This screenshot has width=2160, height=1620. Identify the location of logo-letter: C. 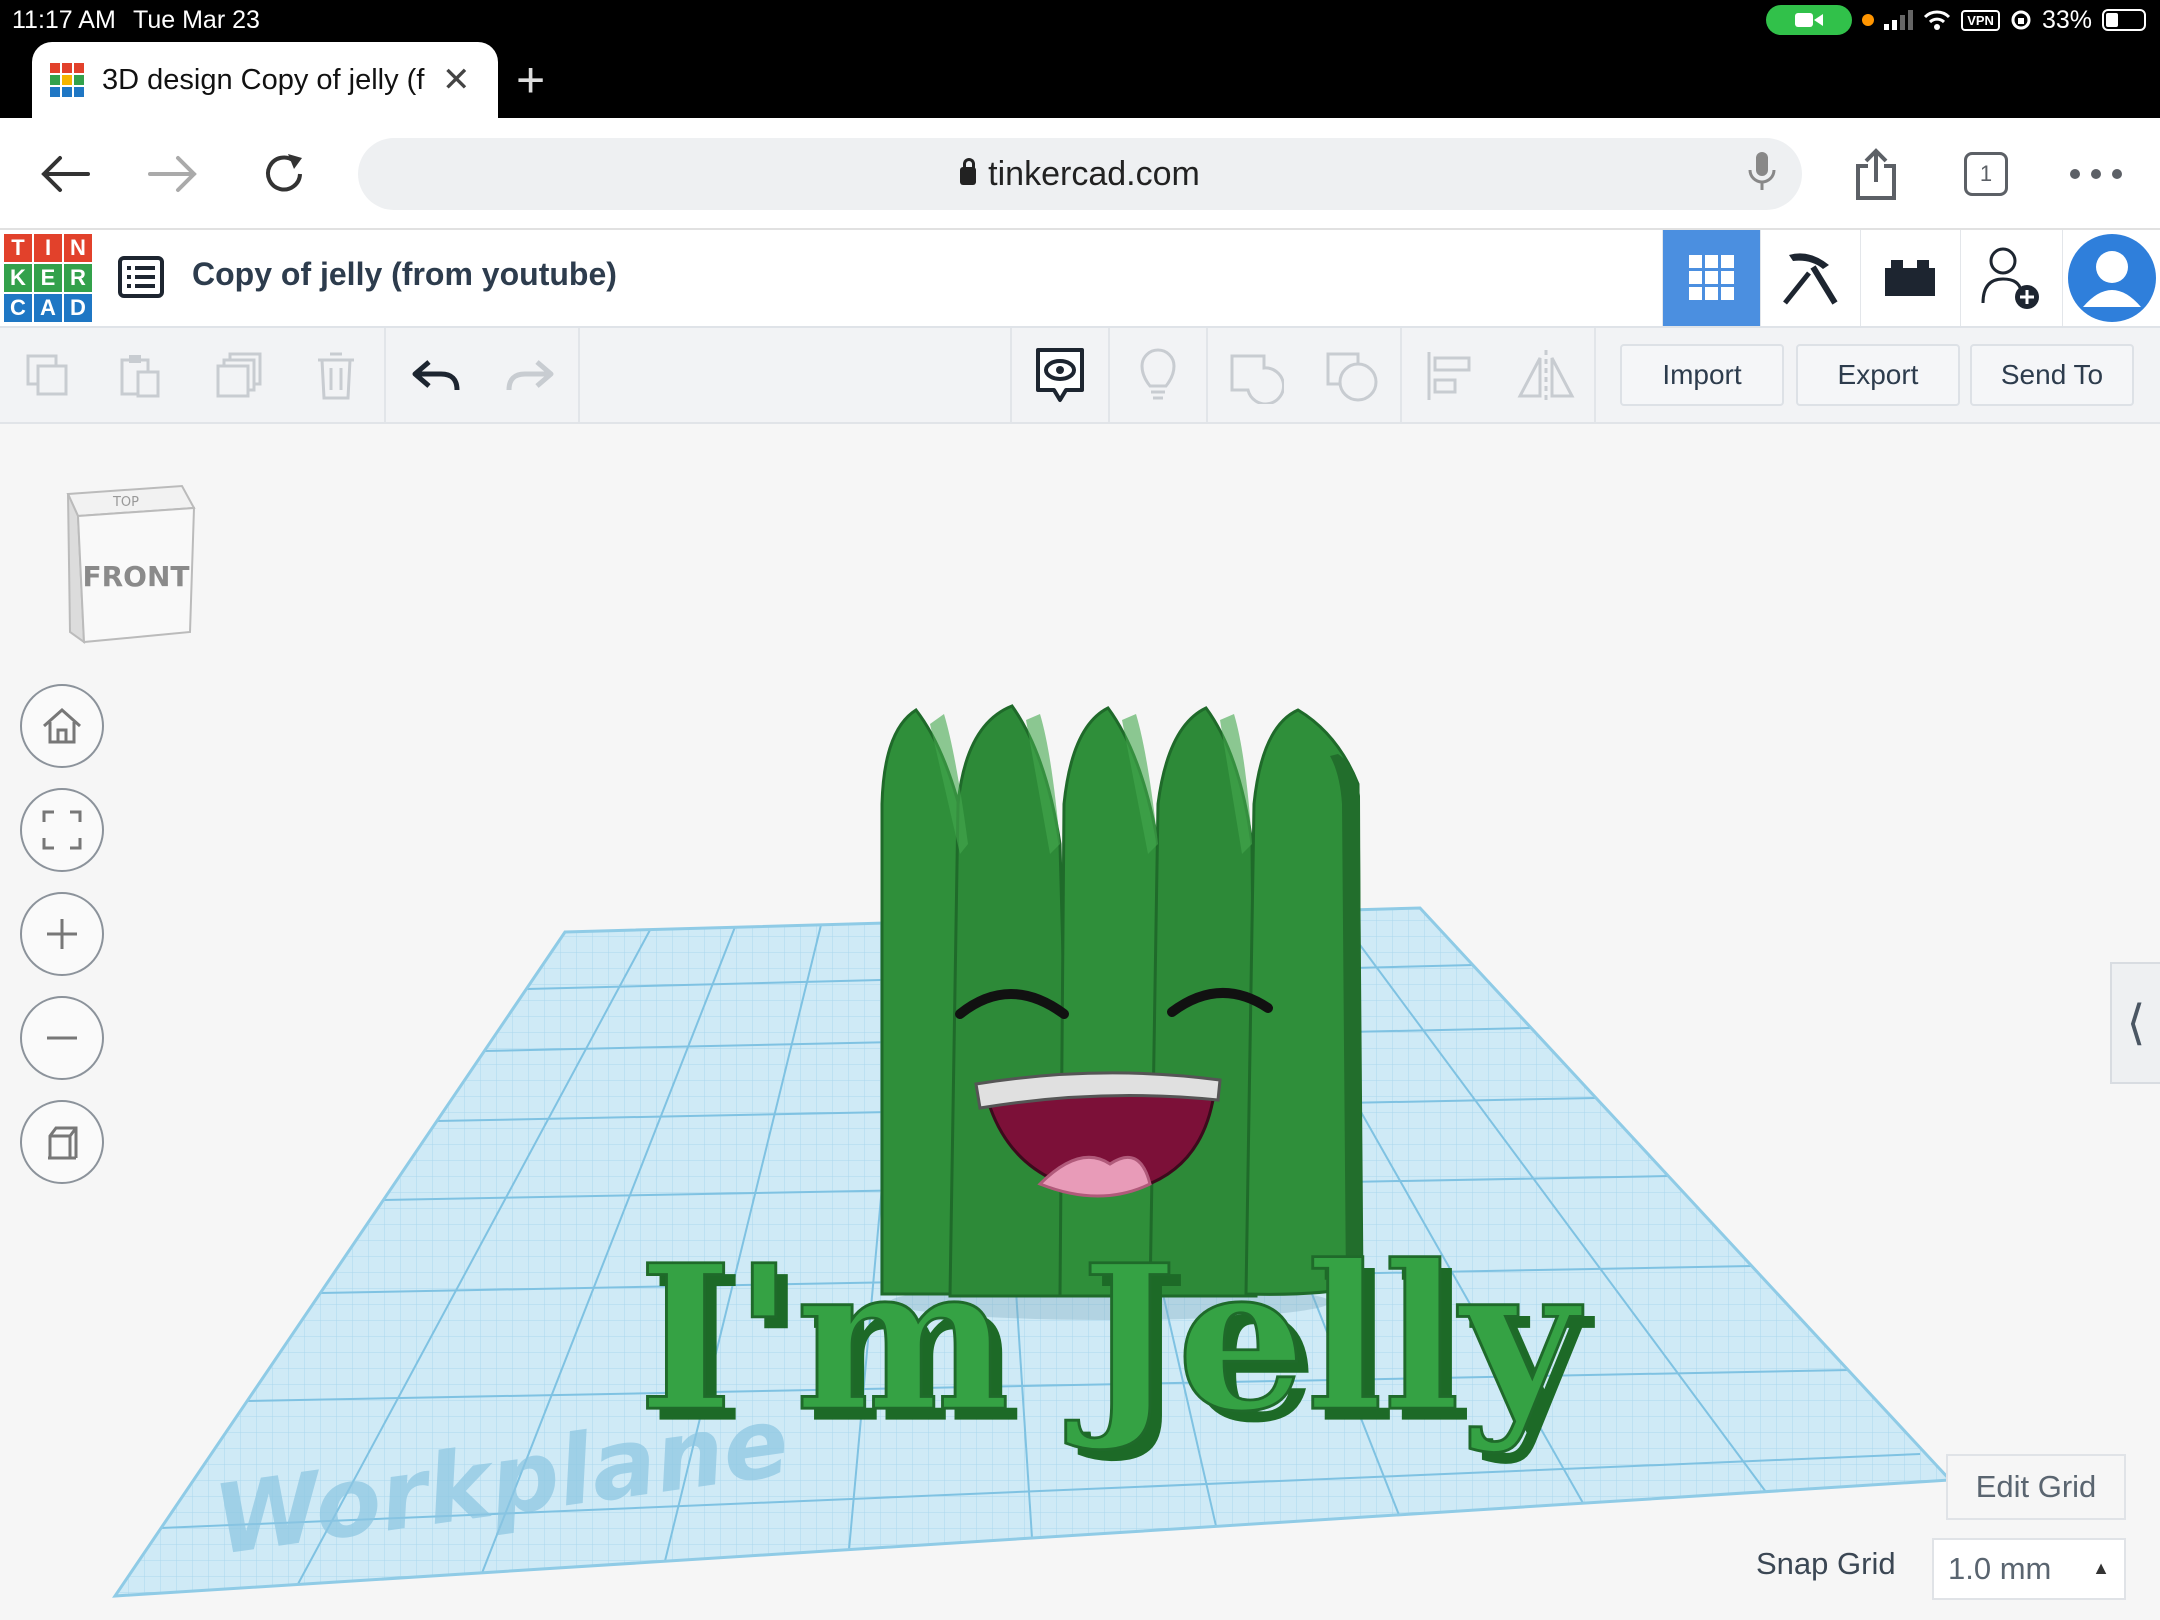
(18, 308).